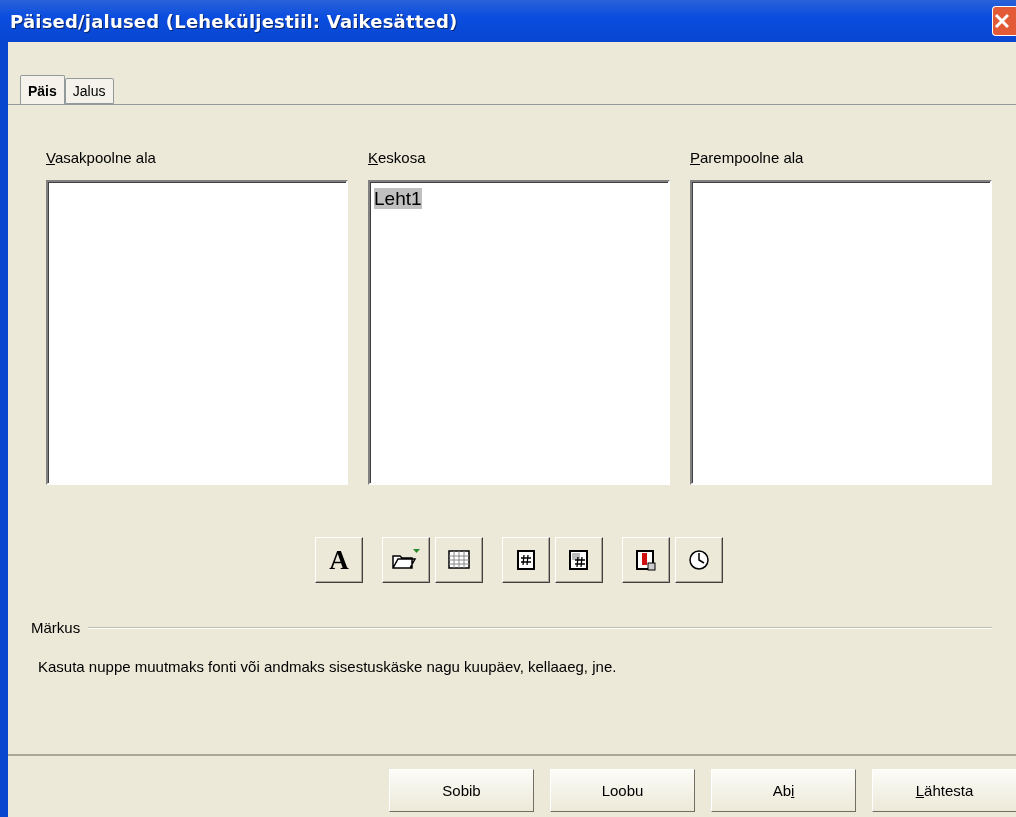  I want to click on clock-icon, so click(699, 560).